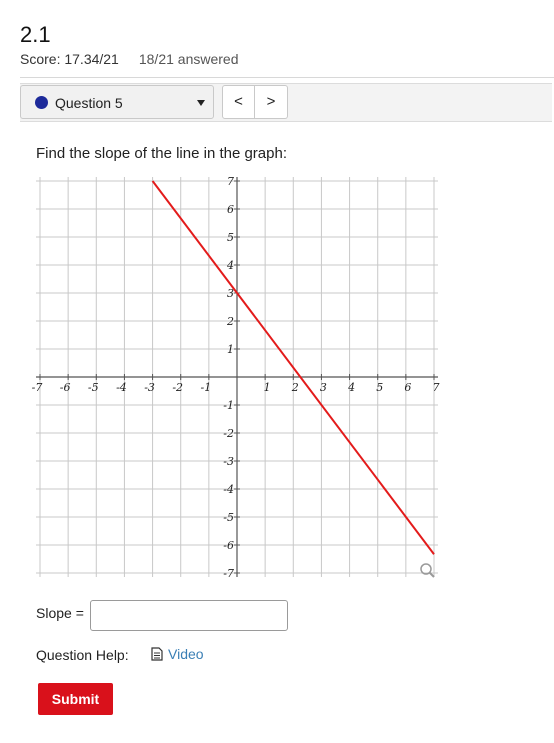 The height and width of the screenshot is (743, 554). I want to click on x-tick-label: 7, so click(436, 387).